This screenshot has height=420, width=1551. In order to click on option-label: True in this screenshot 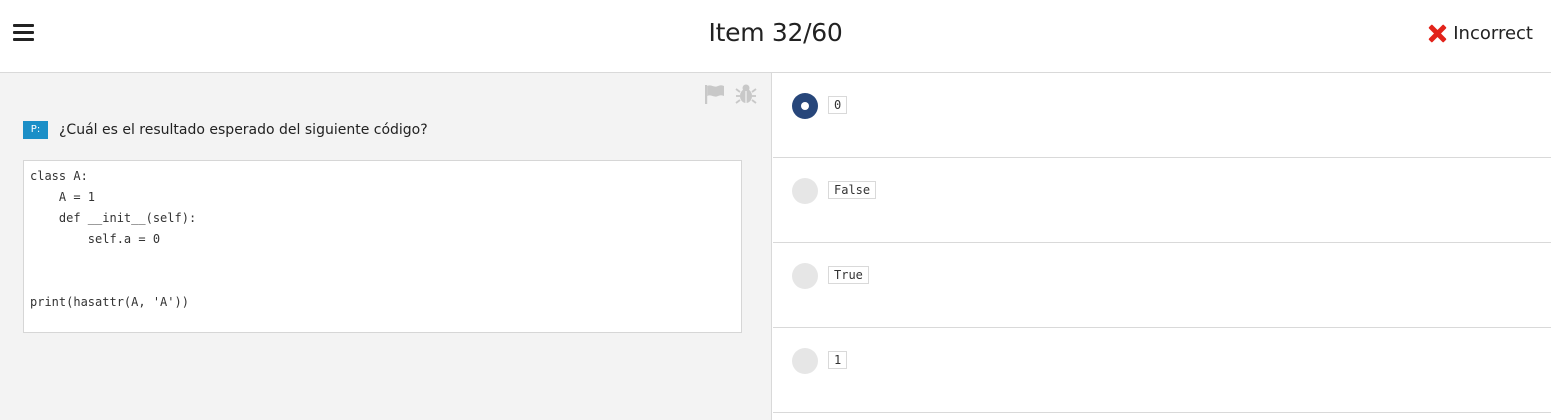, I will do `click(848, 275)`.